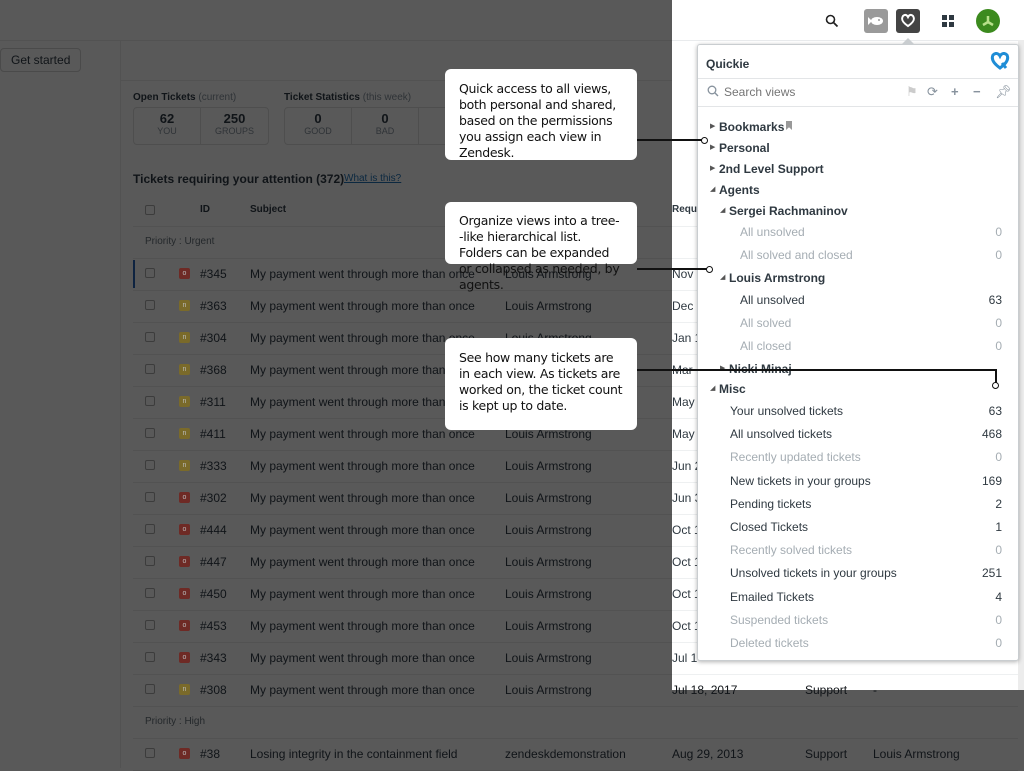 Image resolution: width=1024 pixels, height=771 pixels. Describe the element at coordinates (708, 754) in the screenshot. I see `ticket-requested: Aug 29, 2013` at that location.